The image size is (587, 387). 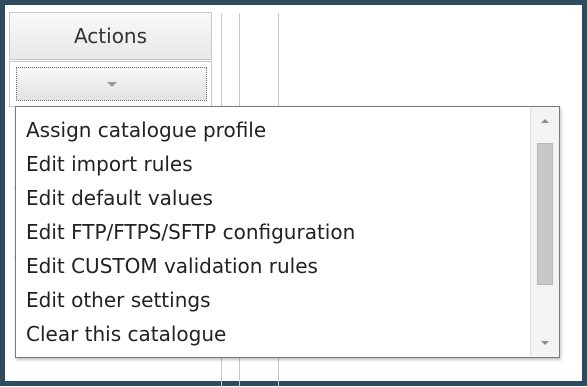 I want to click on actions-column-header: Actions, so click(x=110, y=36).